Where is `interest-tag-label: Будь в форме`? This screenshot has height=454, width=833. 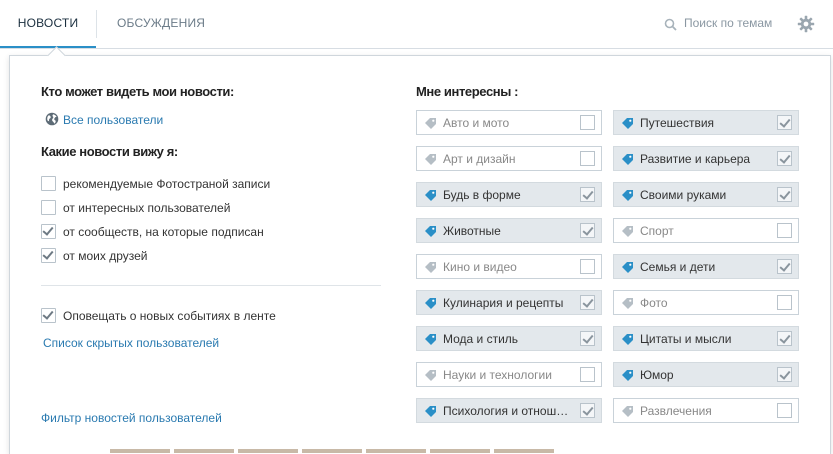 interest-tag-label: Будь в форме is located at coordinates (482, 195).